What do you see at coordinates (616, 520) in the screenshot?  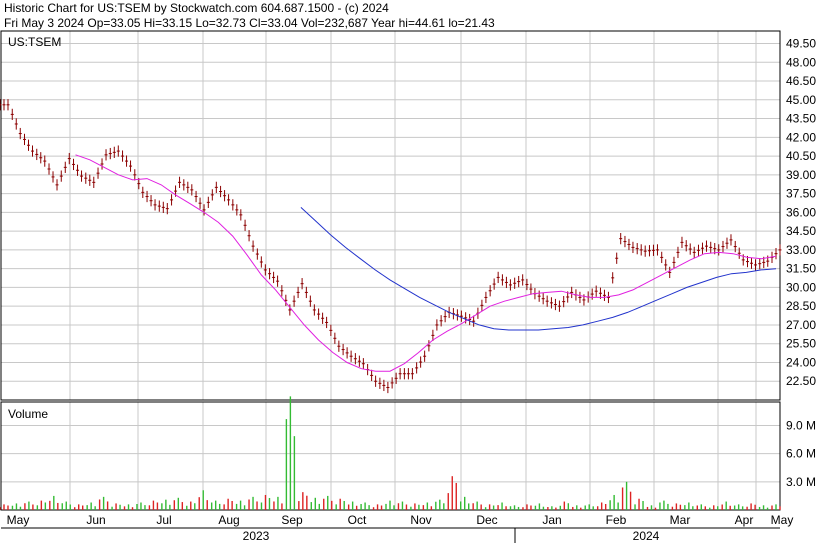 I see `month-tick-label: Feb` at bounding box center [616, 520].